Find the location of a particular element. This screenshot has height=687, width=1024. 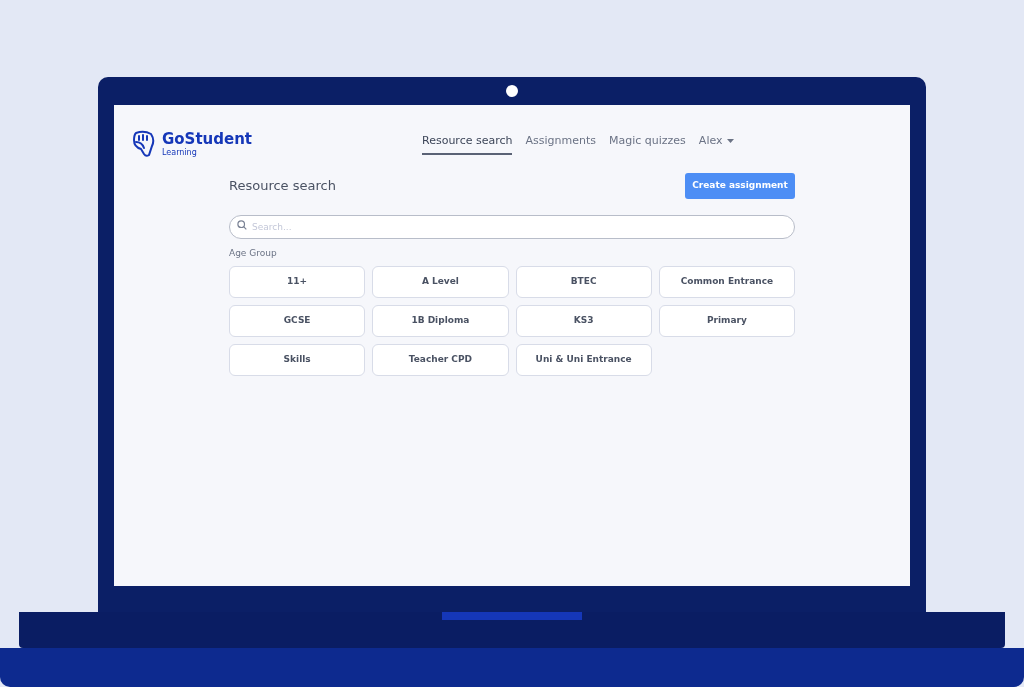

age-group-option: Primary is located at coordinates (726, 320).